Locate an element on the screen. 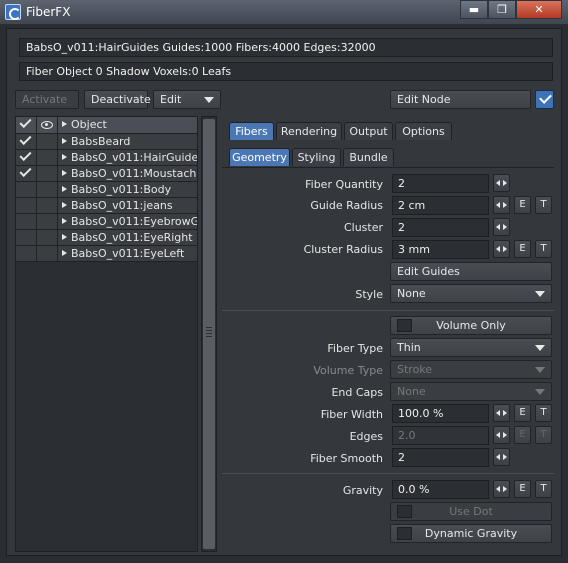 The image size is (568, 563). volume-type-label: Volume Type is located at coordinates (348, 370).